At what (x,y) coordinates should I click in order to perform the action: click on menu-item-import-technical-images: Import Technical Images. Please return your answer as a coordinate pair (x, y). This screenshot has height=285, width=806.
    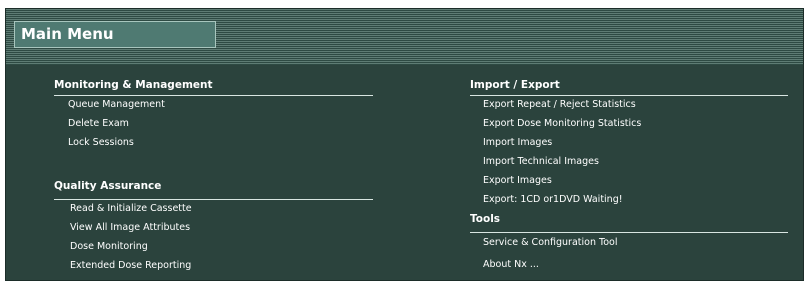
    Looking at the image, I should click on (541, 161).